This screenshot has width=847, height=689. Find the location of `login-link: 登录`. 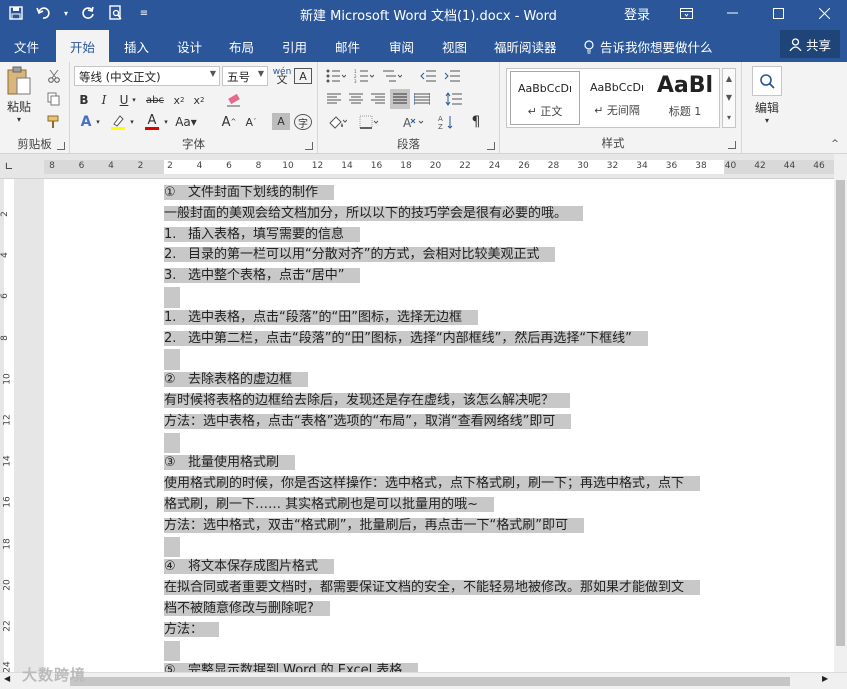

login-link: 登录 is located at coordinates (637, 13).